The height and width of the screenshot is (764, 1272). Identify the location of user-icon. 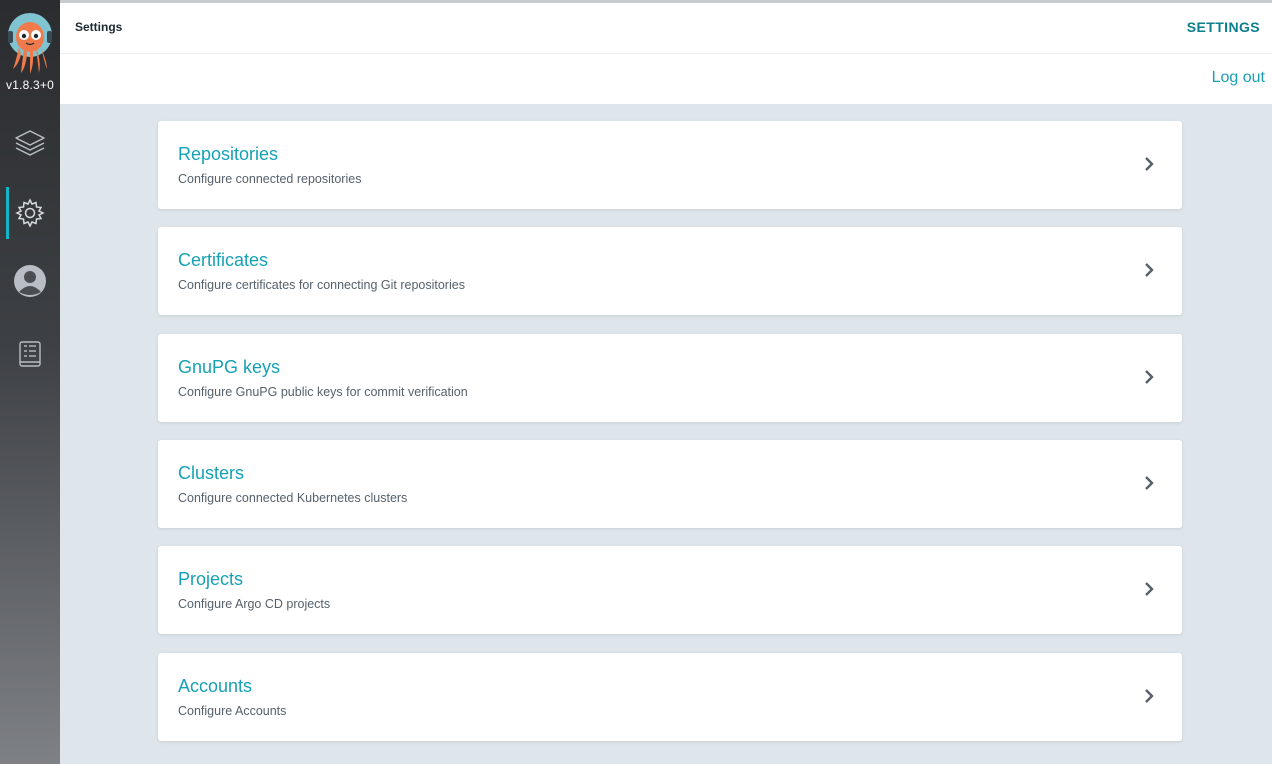
(30, 281).